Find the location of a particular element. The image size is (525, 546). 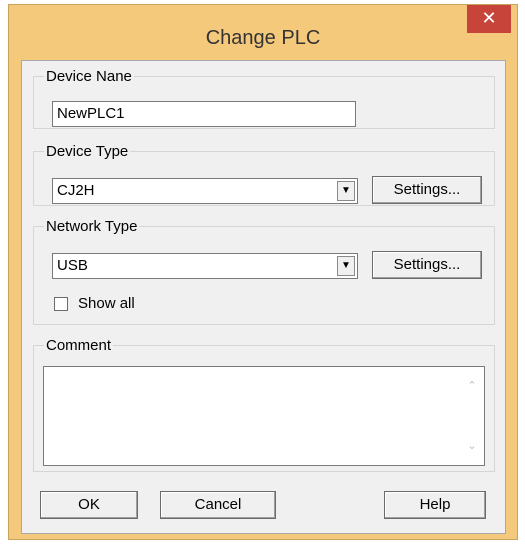

network-type-select: USB ▼ is located at coordinates (205, 266).